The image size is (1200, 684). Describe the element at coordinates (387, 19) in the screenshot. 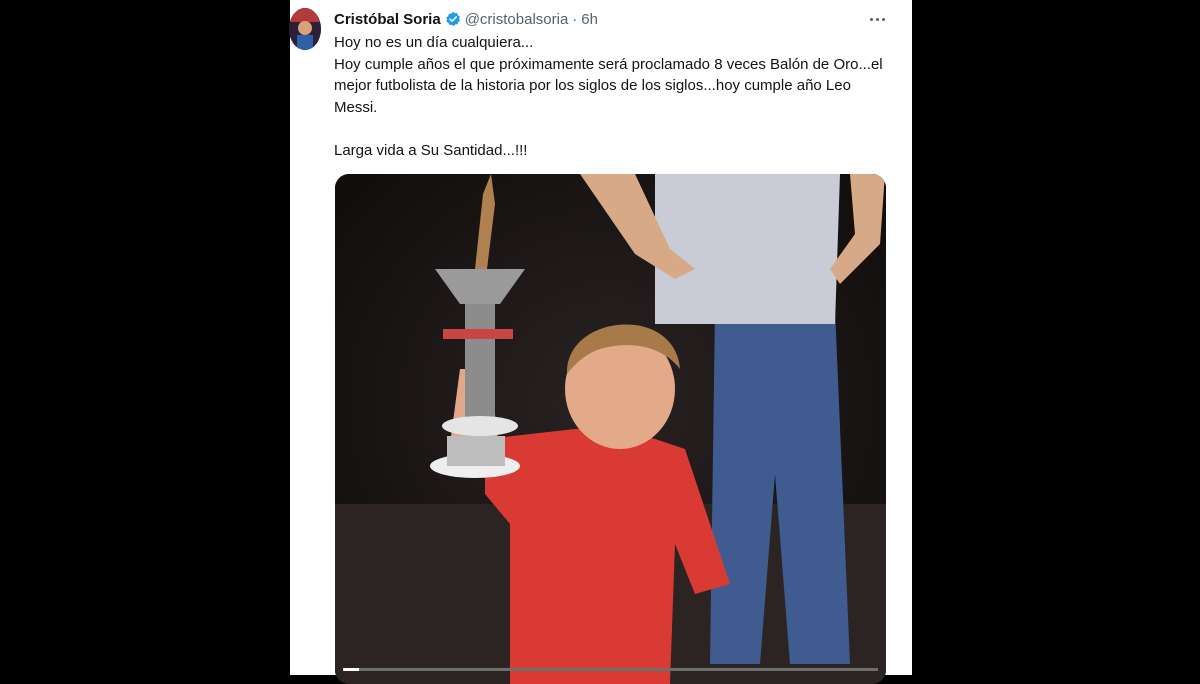

I see `author-name: Cristóbal Soria` at that location.